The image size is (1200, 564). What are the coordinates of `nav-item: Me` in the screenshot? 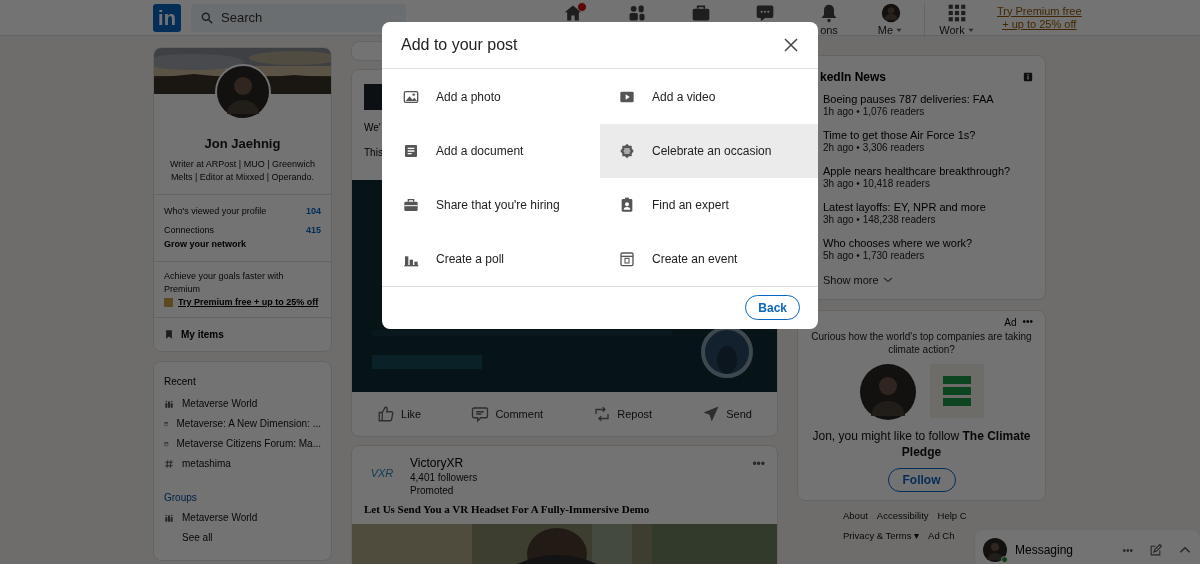 It's located at (893, 20).